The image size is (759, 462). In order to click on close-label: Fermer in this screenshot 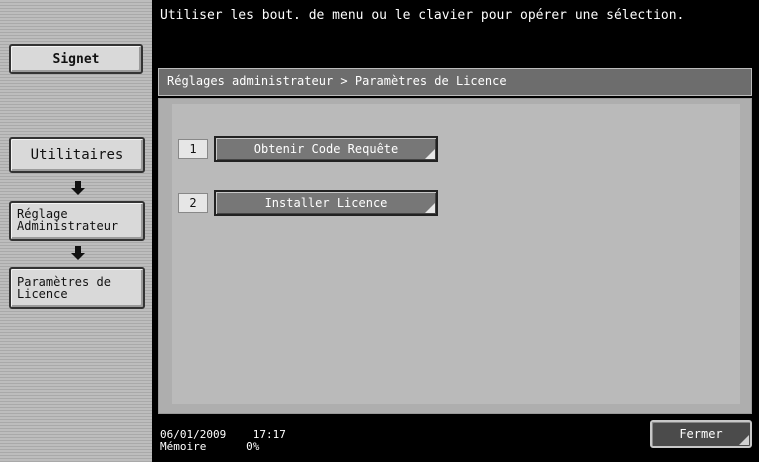, I will do `click(701, 434)`.